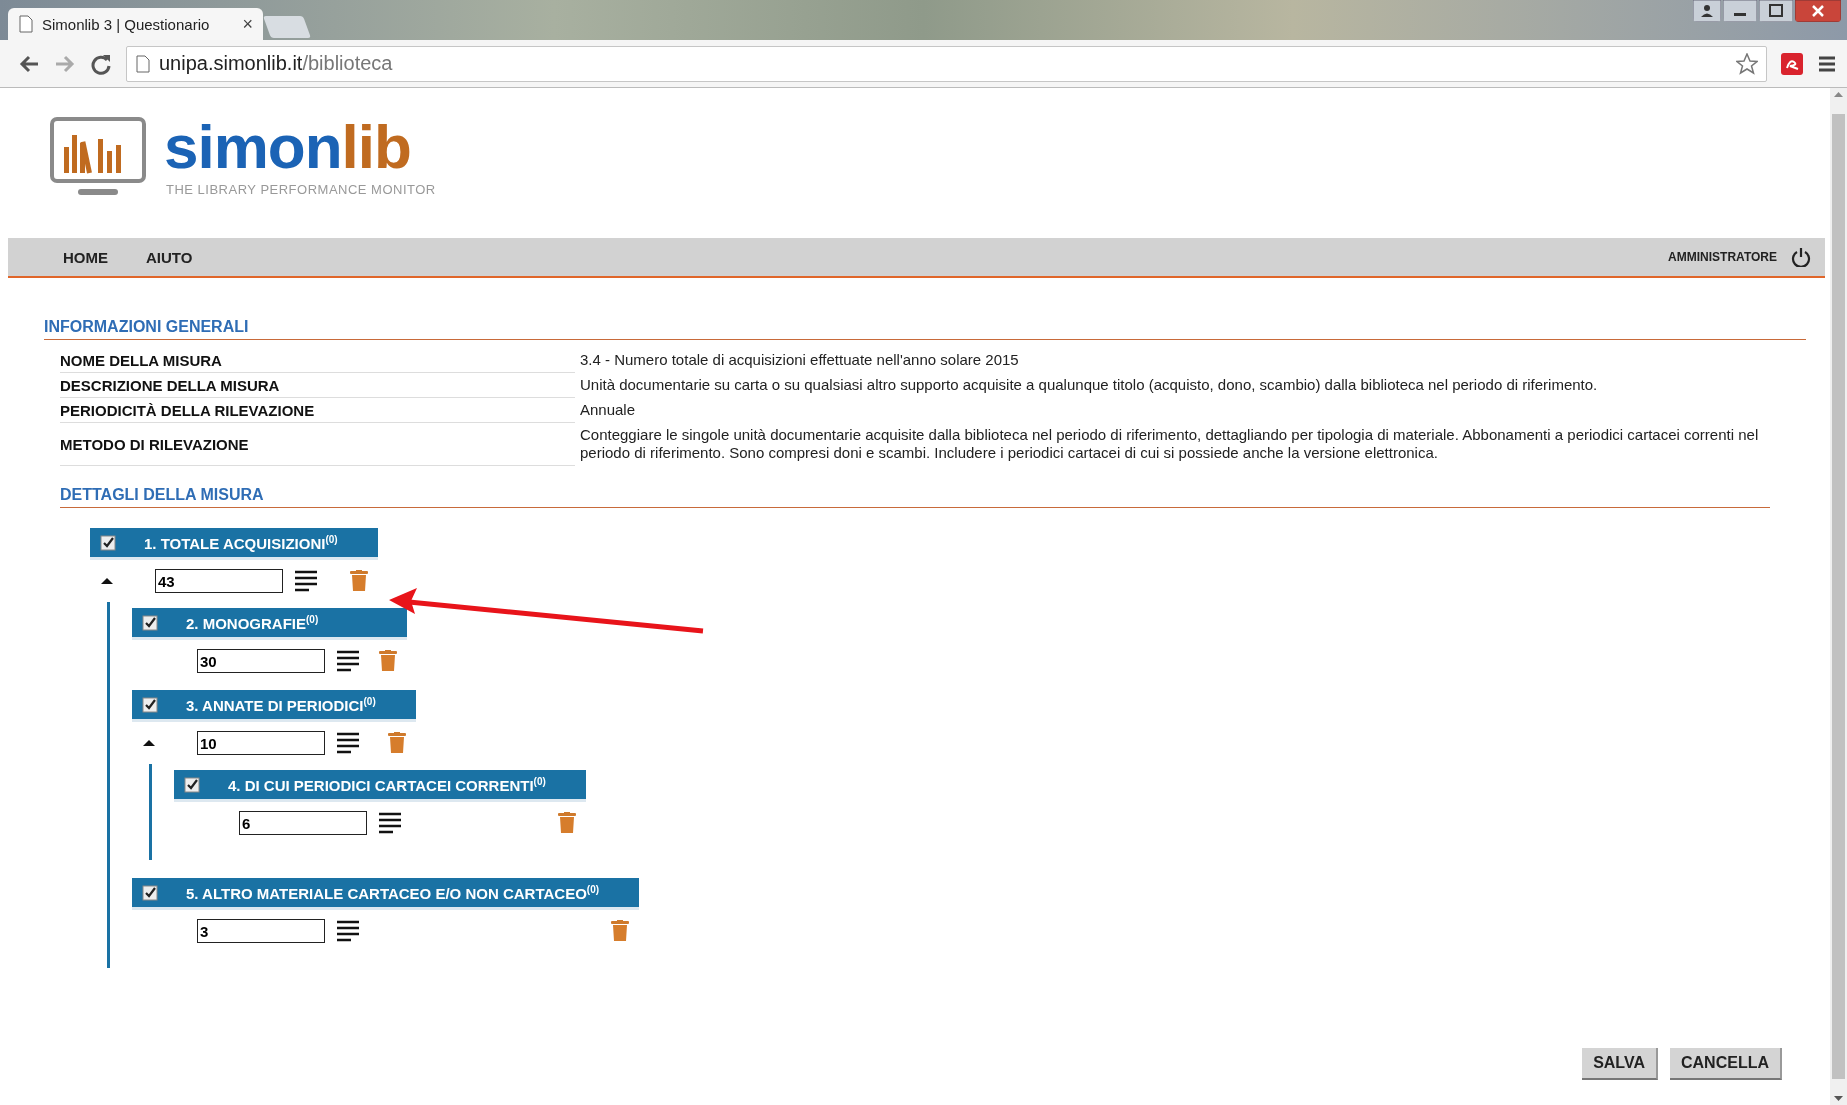  Describe the element at coordinates (126, 24) in the screenshot. I see `tab-title: Simonlib 3 | Questionario` at that location.